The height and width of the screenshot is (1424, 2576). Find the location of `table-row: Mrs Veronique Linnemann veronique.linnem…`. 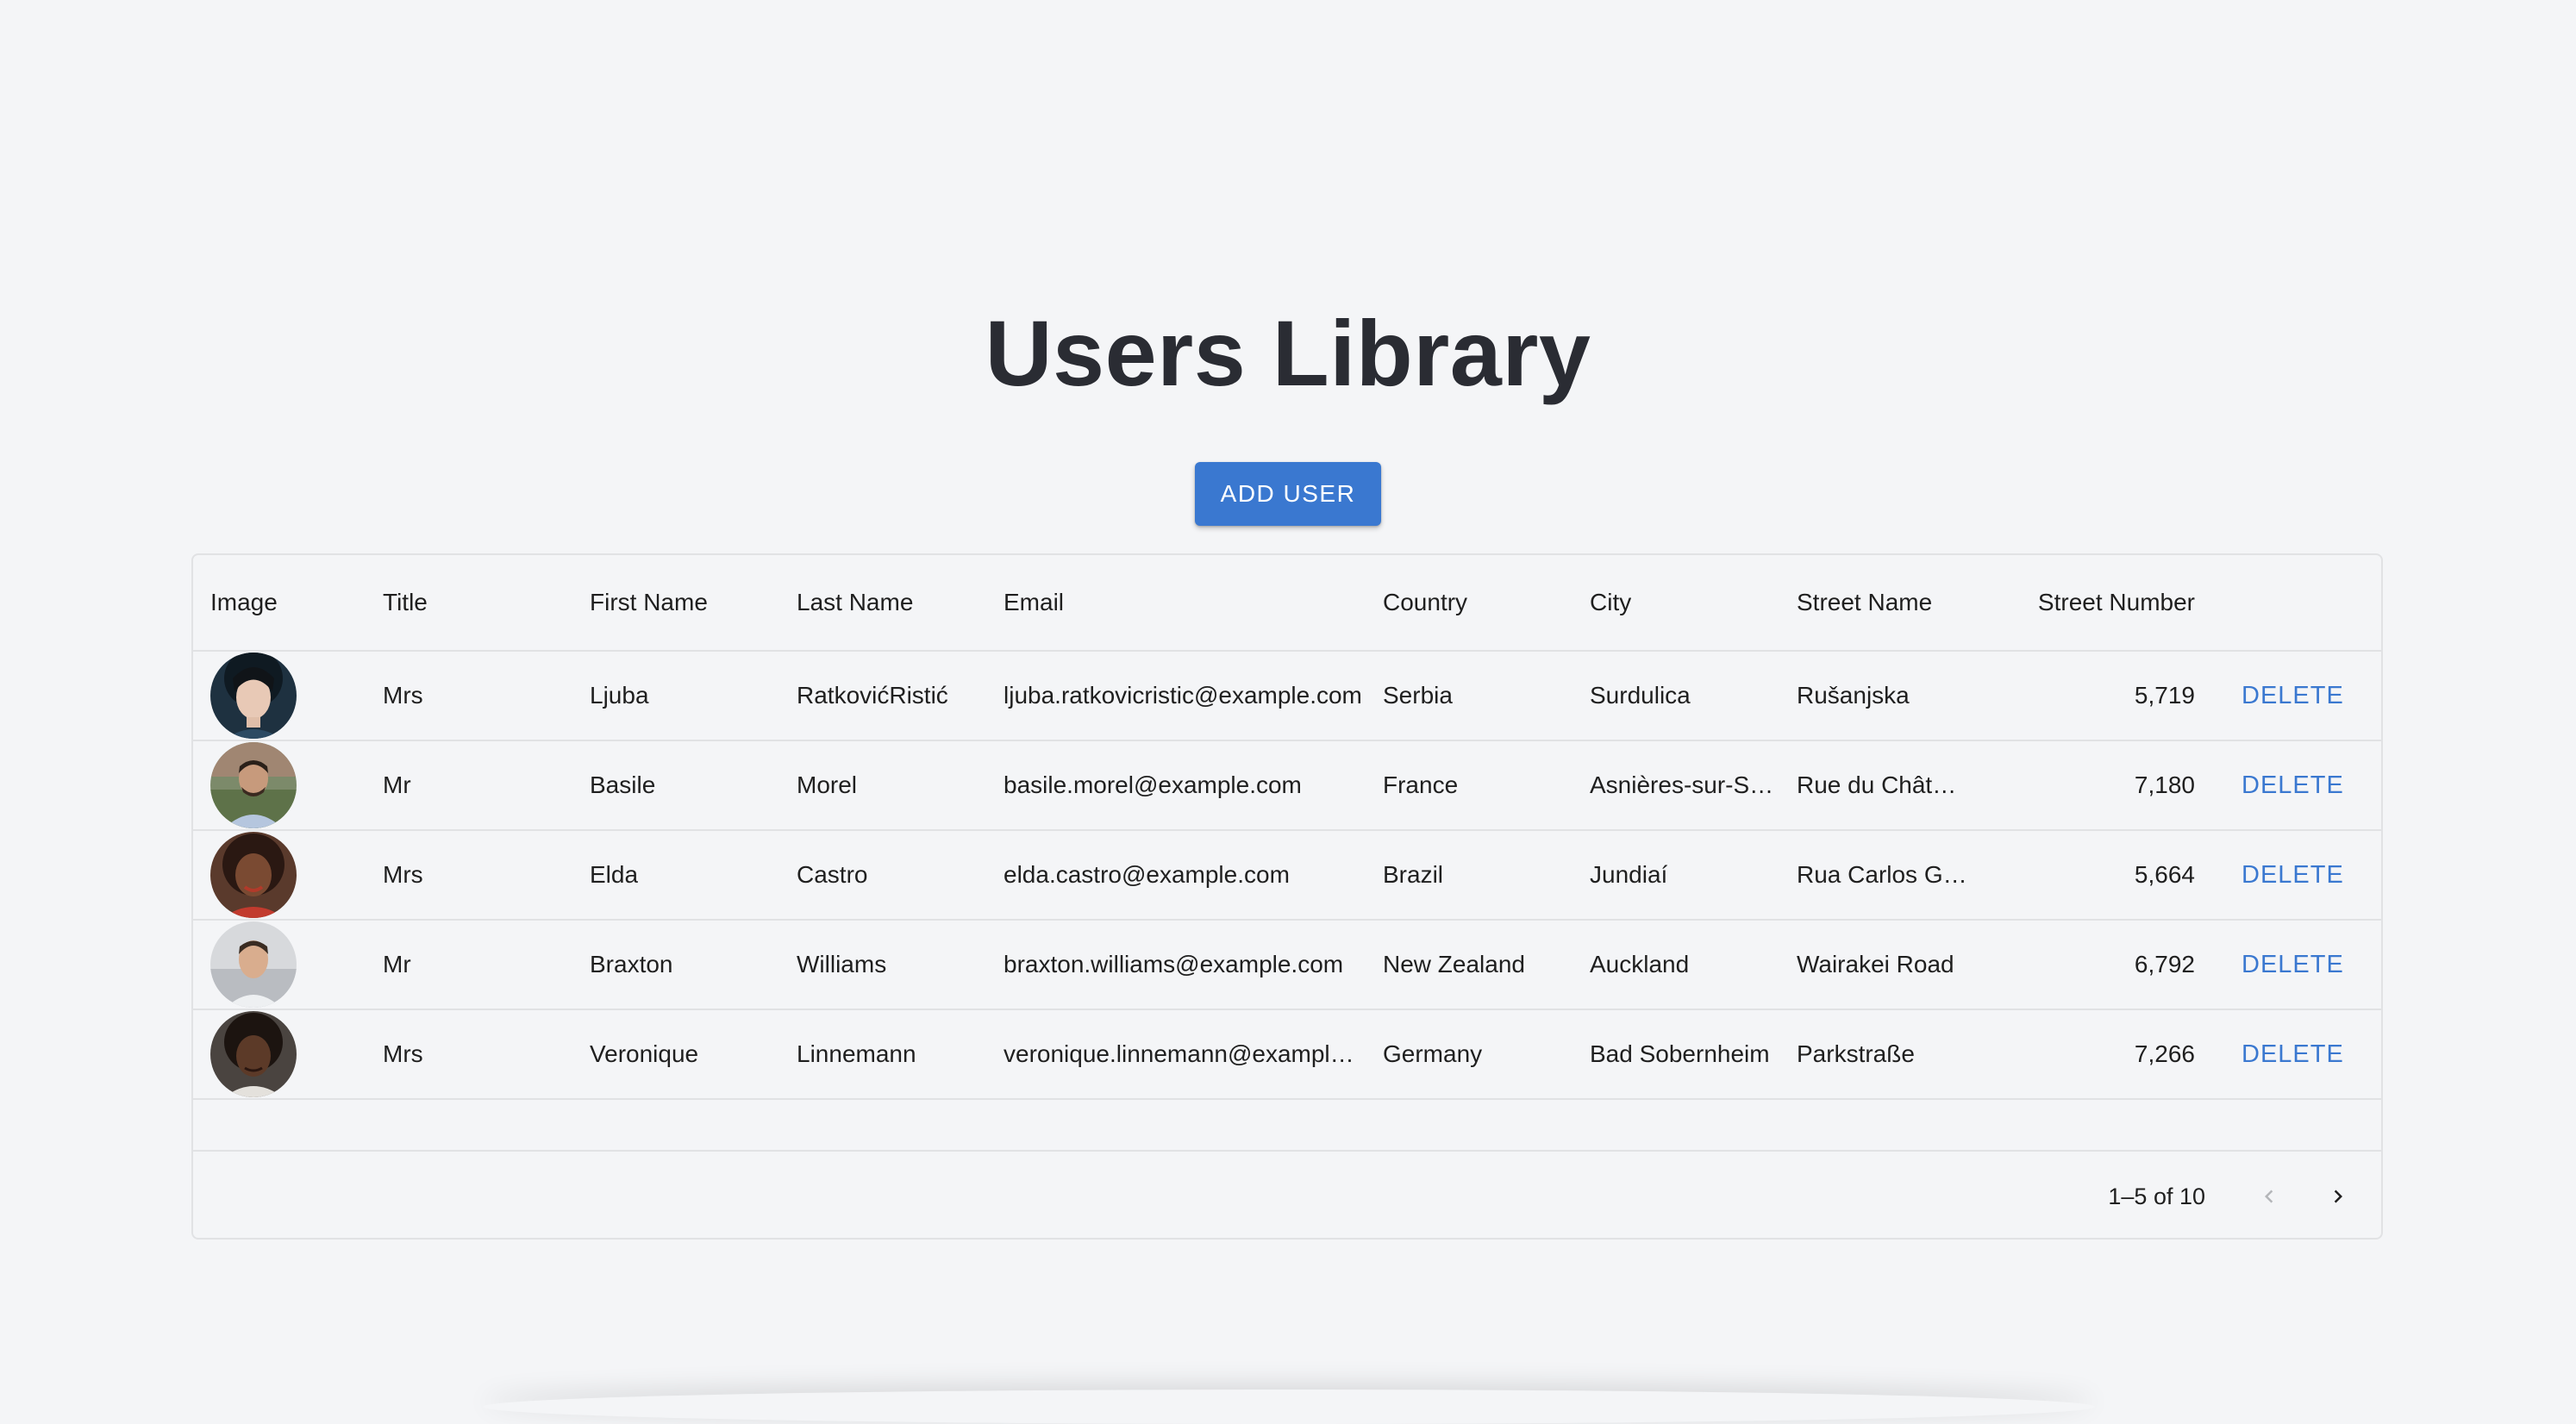

table-row: Mrs Veronique Linnemann veronique.linnem… is located at coordinates (1287, 1055).